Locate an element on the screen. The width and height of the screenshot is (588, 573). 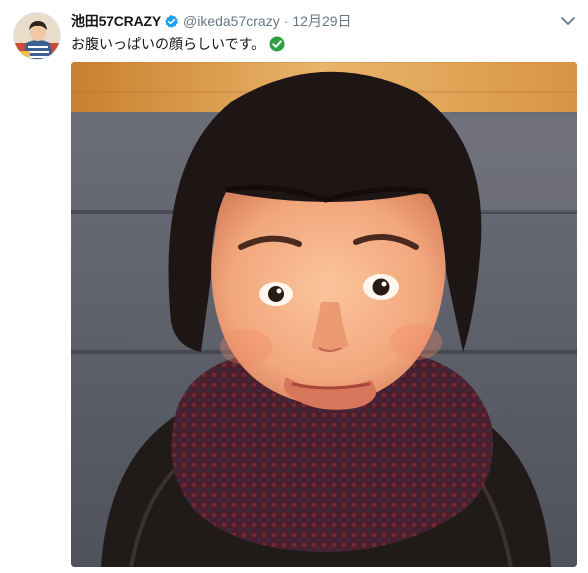
user-handle: @ikeda57crazy is located at coordinates (231, 21).